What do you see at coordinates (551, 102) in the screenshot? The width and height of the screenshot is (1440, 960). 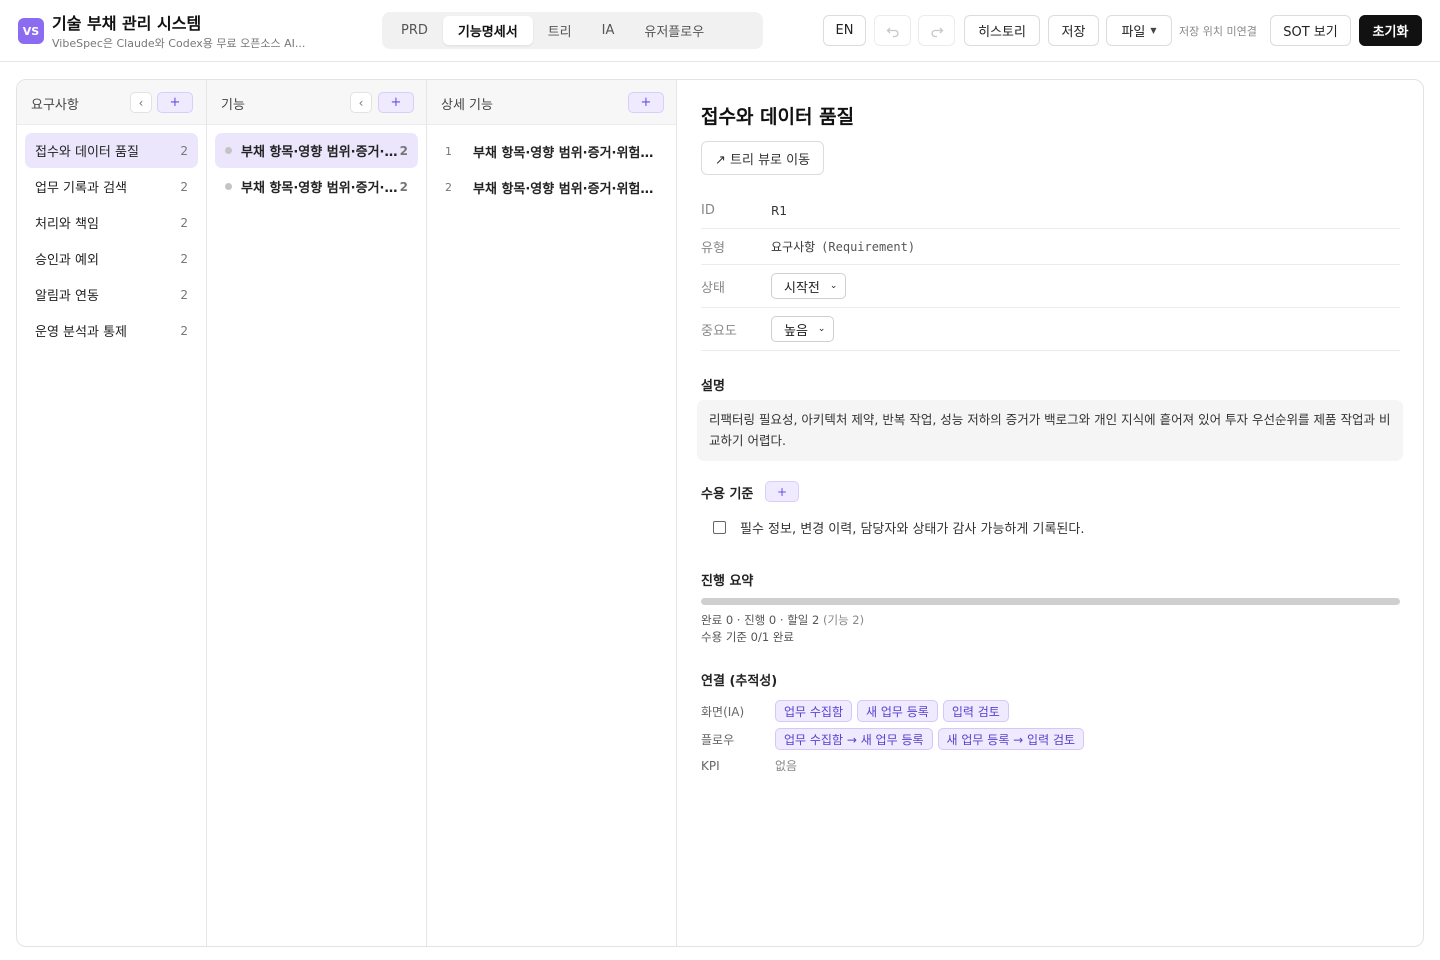 I see `detail-features-header: 상세 기능 +` at bounding box center [551, 102].